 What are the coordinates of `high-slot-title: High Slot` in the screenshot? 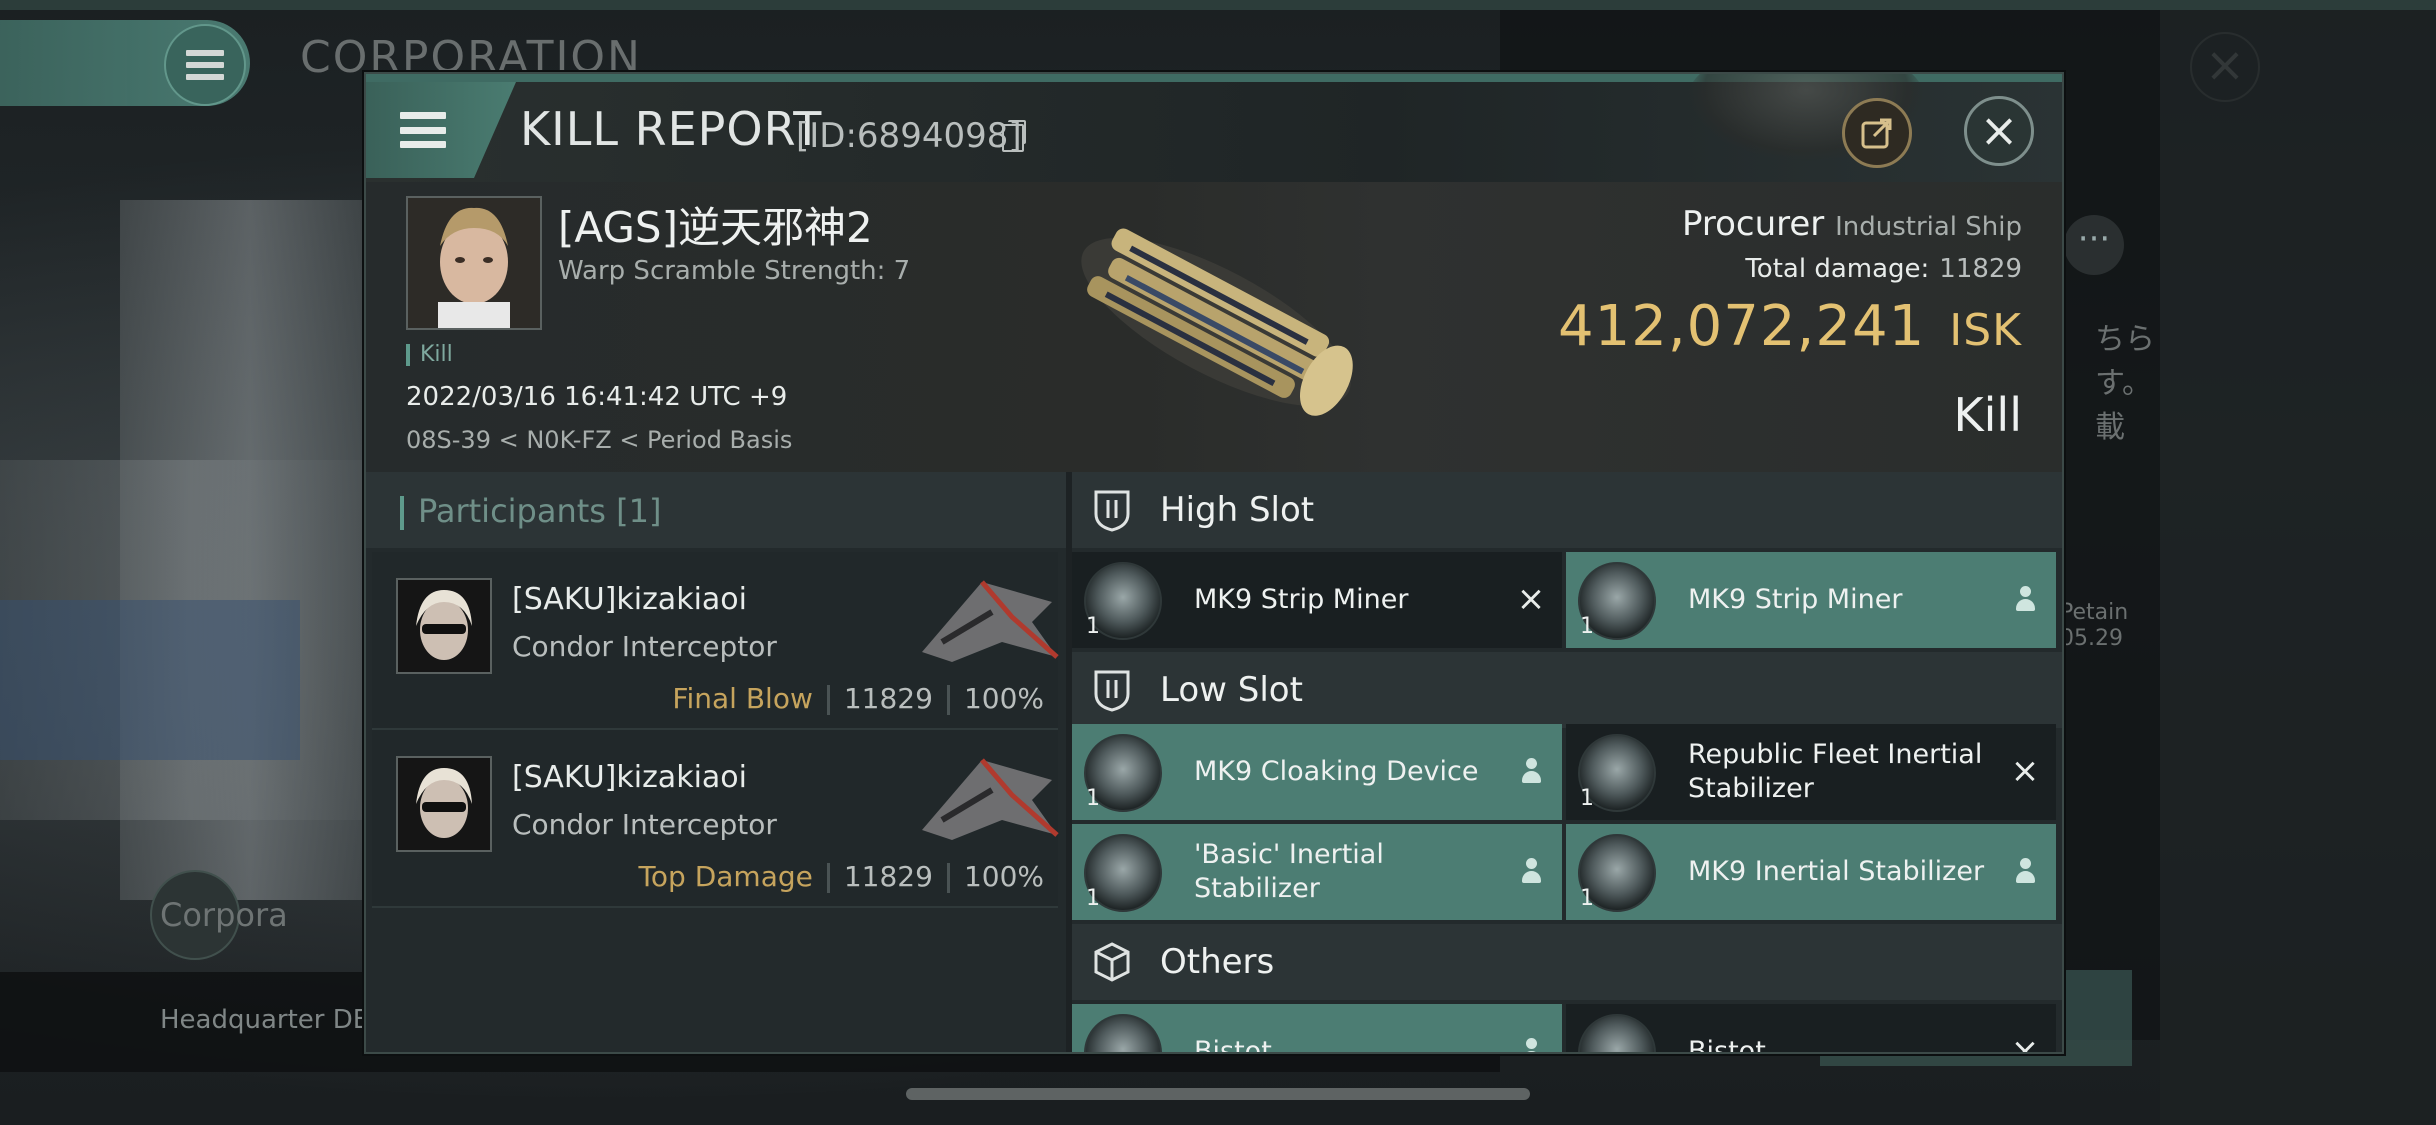 It's located at (1237, 510).